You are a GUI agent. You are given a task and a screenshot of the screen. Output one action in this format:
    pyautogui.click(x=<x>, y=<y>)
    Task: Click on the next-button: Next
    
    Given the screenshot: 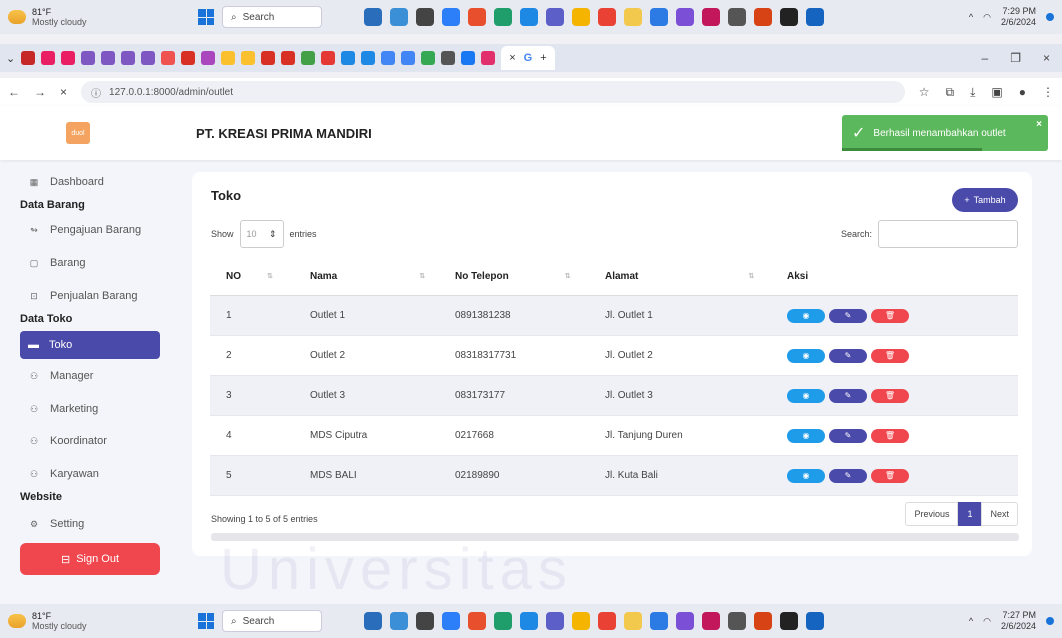 What is the action you would take?
    pyautogui.click(x=999, y=514)
    